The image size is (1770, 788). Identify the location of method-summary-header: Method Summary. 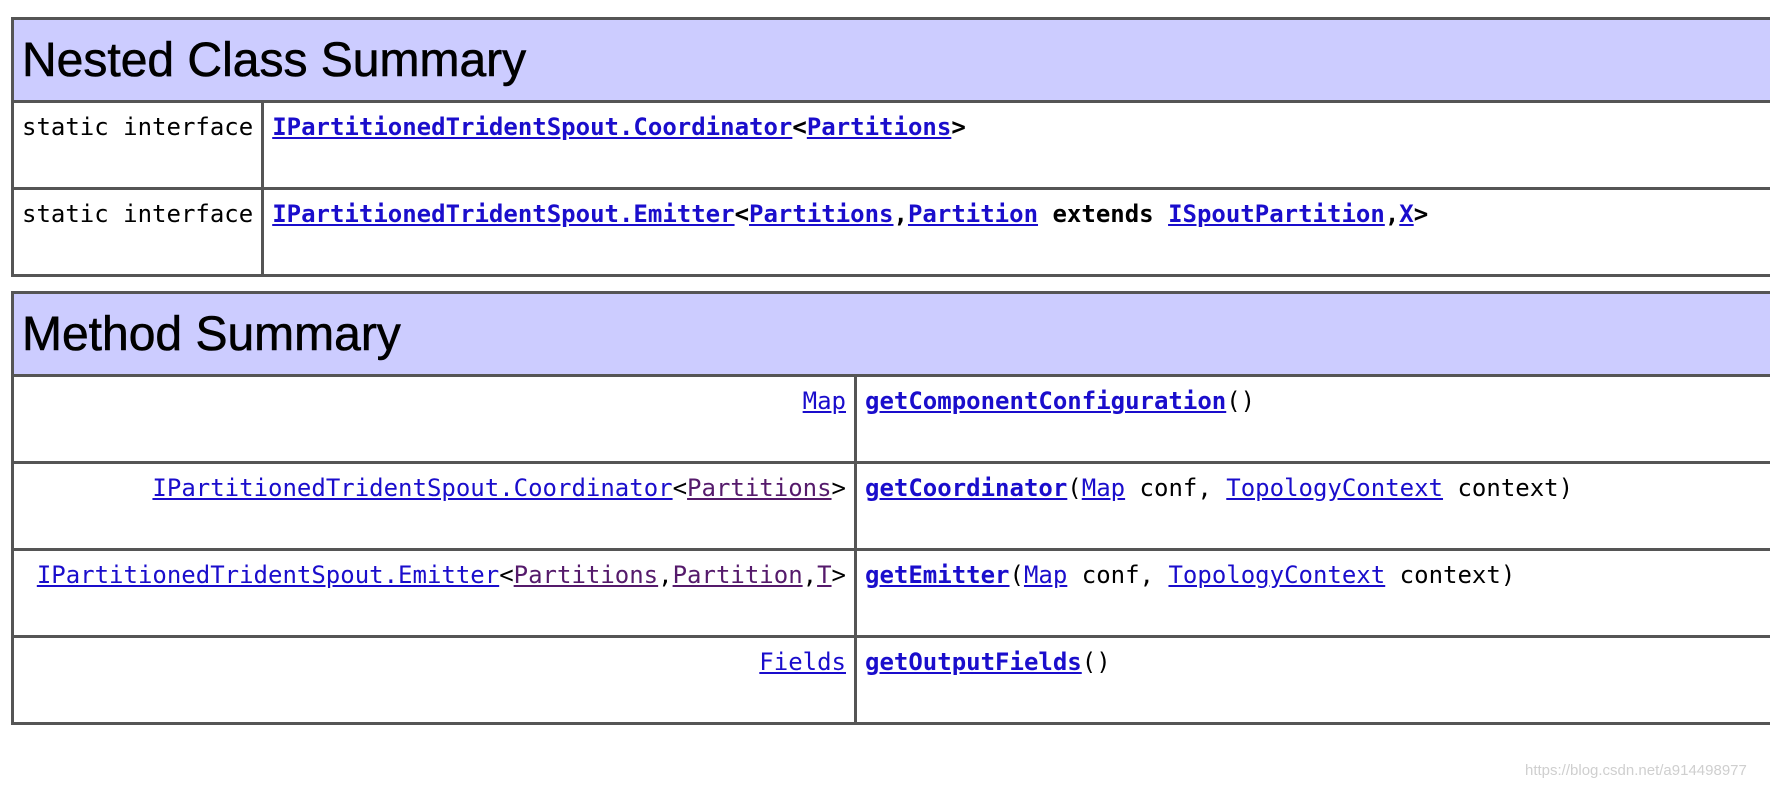
(890, 334).